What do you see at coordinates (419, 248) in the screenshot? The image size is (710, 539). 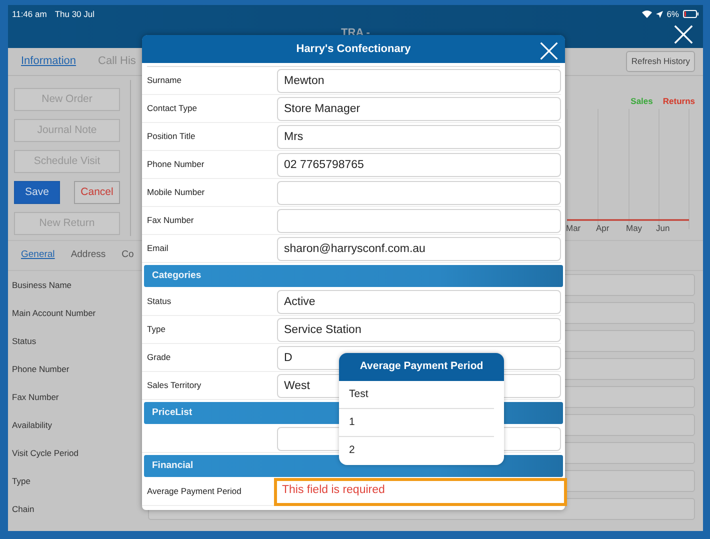 I see `input-field: sharon@harrysconf.com.au` at bounding box center [419, 248].